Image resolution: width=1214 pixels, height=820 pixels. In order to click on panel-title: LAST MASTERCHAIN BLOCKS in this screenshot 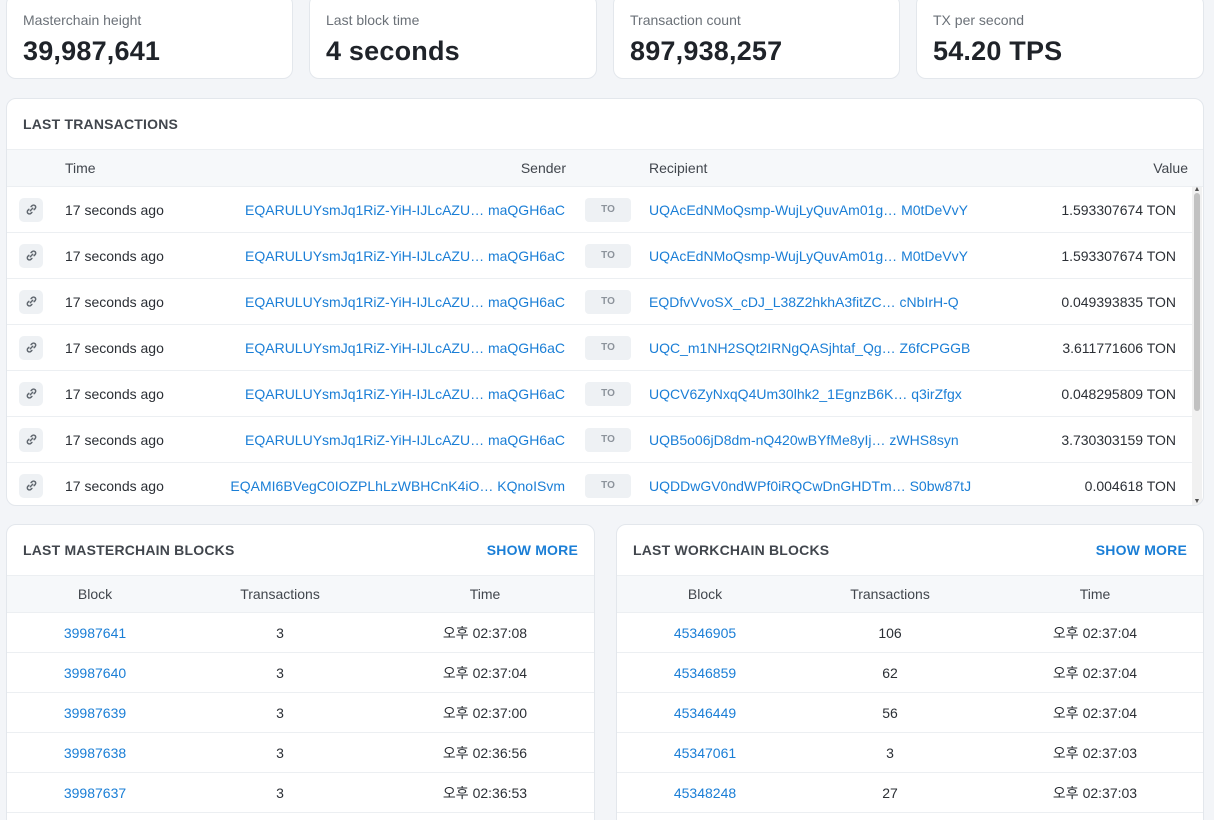, I will do `click(129, 550)`.